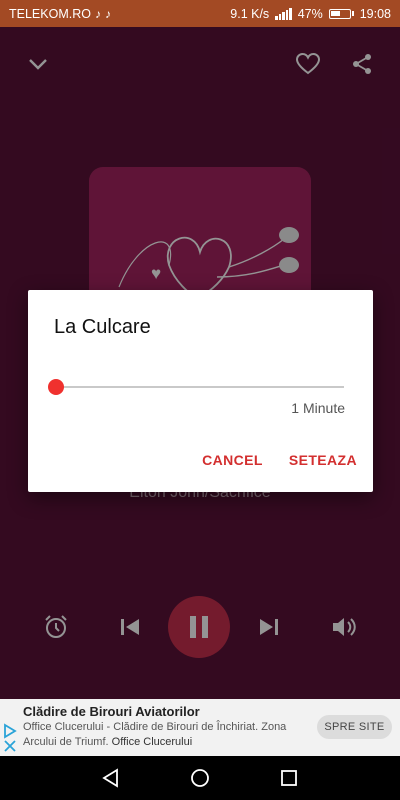  Describe the element at coordinates (111, 778) in the screenshot. I see `back-icon` at that location.